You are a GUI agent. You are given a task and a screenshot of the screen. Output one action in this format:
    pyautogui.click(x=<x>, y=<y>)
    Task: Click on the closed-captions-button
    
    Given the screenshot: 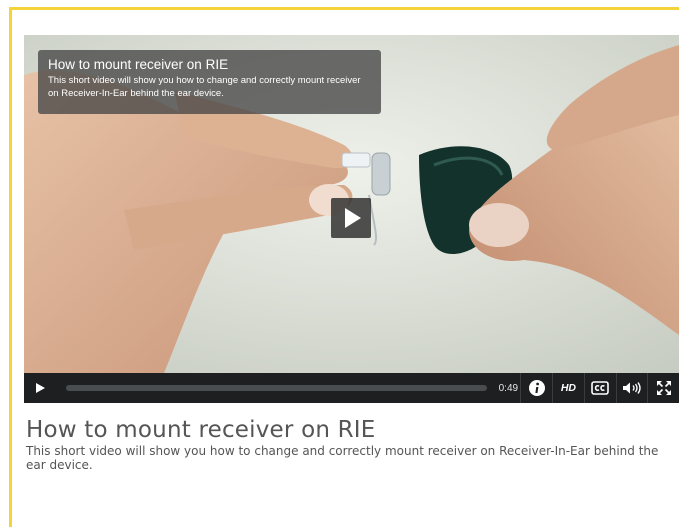 What is the action you would take?
    pyautogui.click(x=600, y=388)
    